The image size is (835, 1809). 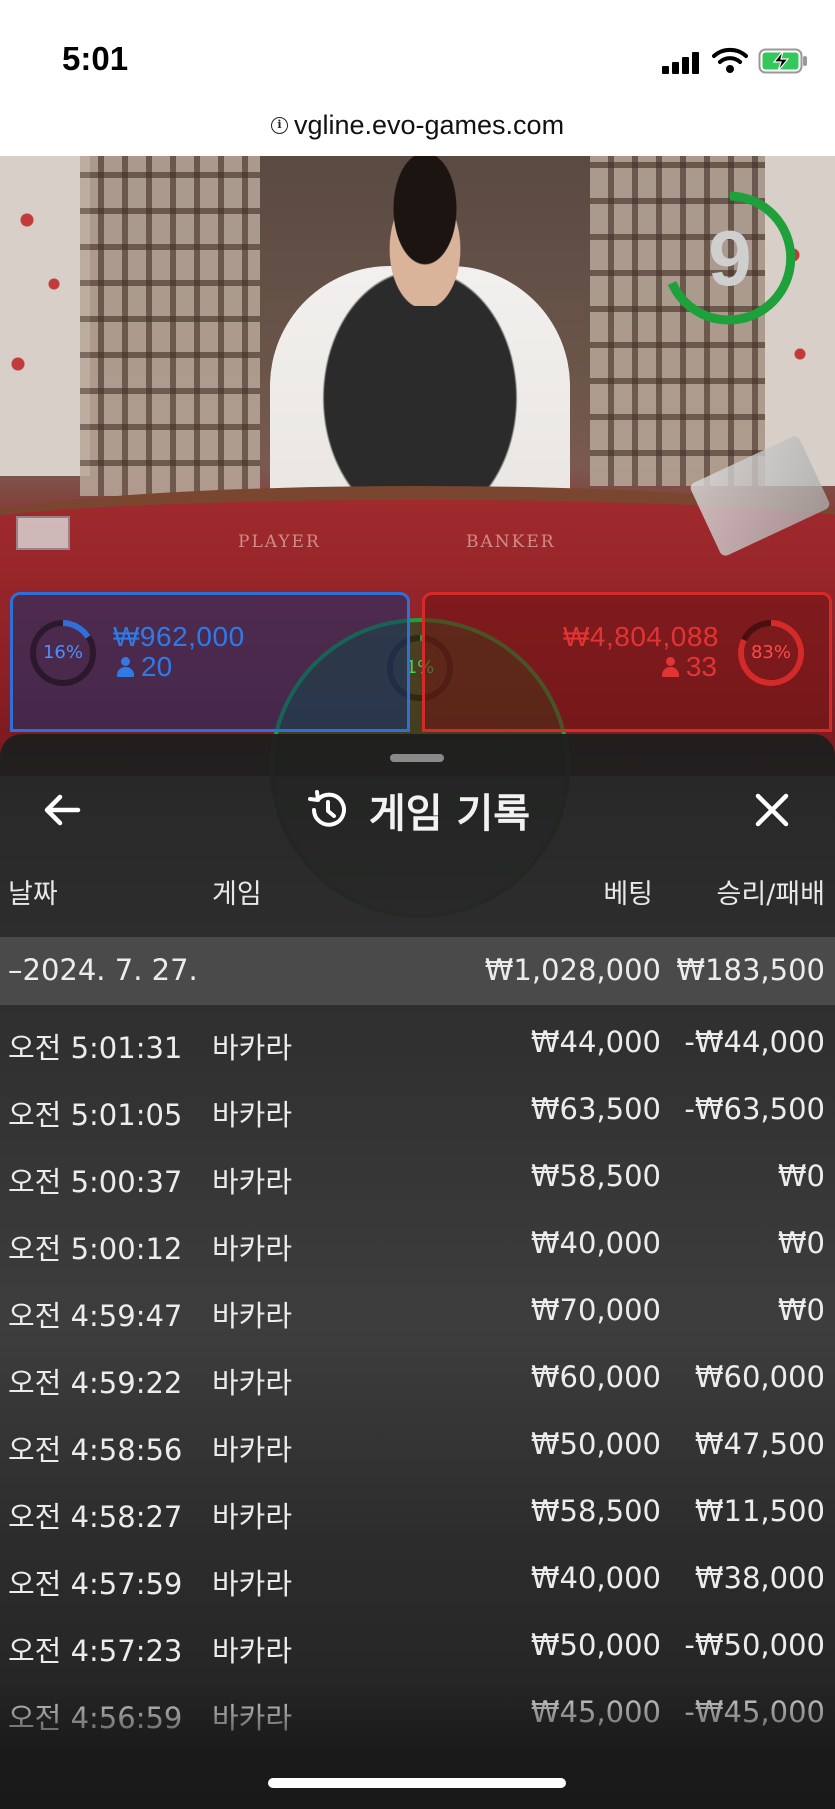 What do you see at coordinates (179, 636) in the screenshot?
I see `player-amount: ₩962,000` at bounding box center [179, 636].